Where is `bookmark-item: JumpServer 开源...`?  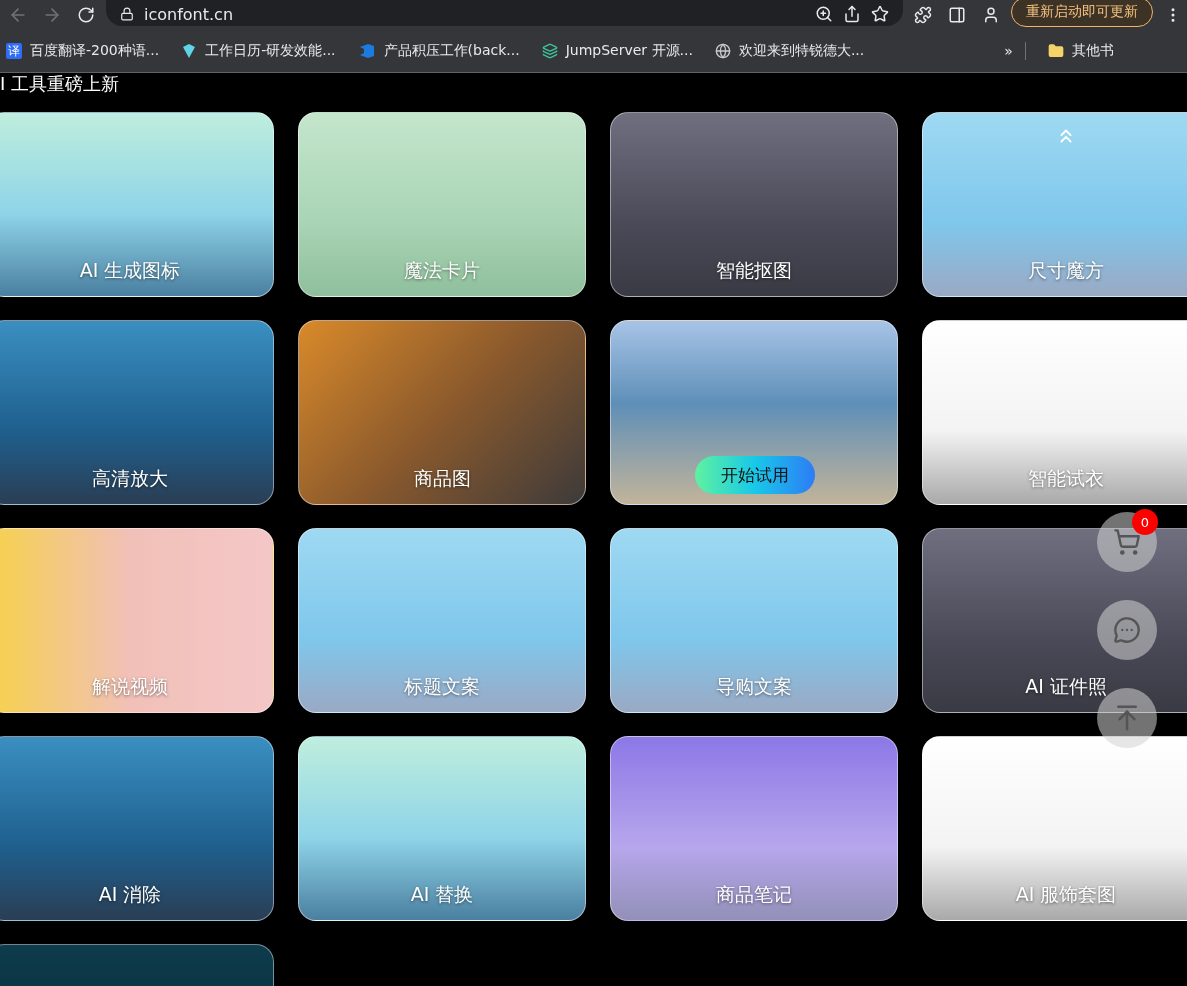 bookmark-item: JumpServer 开源... is located at coordinates (617, 51).